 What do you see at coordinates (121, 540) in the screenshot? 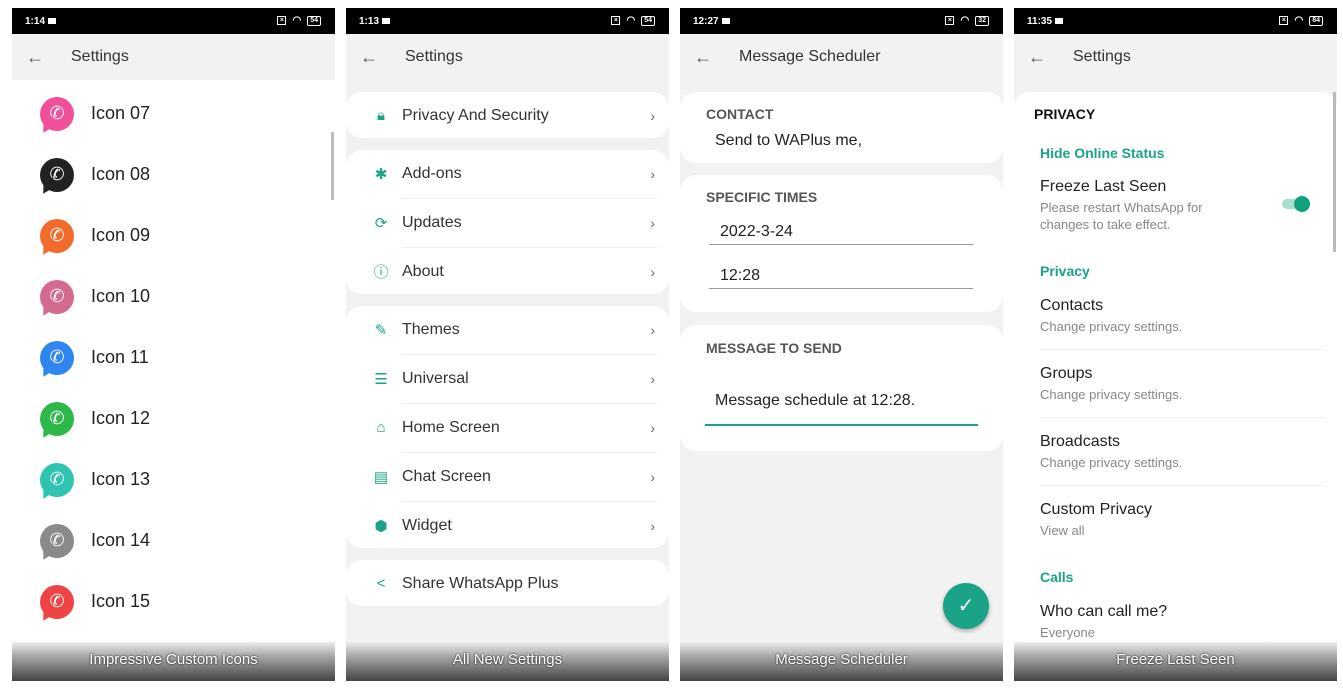
I see `icon-label: Icon 14` at bounding box center [121, 540].